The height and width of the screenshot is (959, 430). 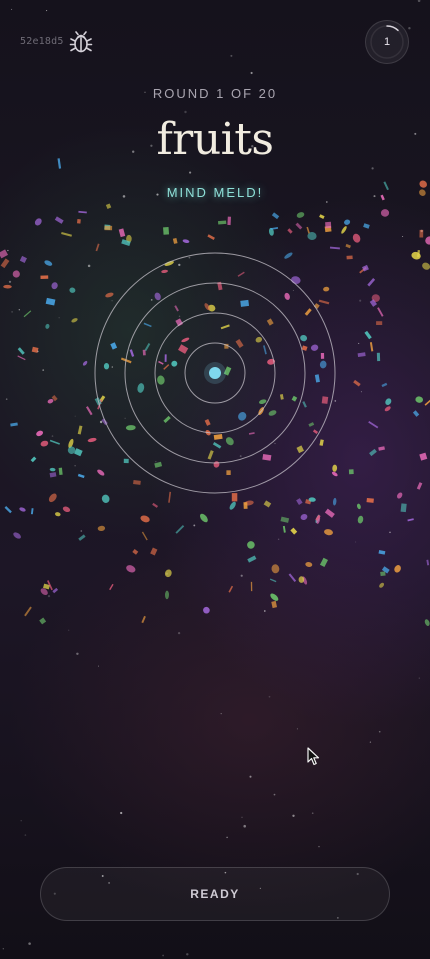 I want to click on round-timer-counter: 1, so click(x=387, y=42).